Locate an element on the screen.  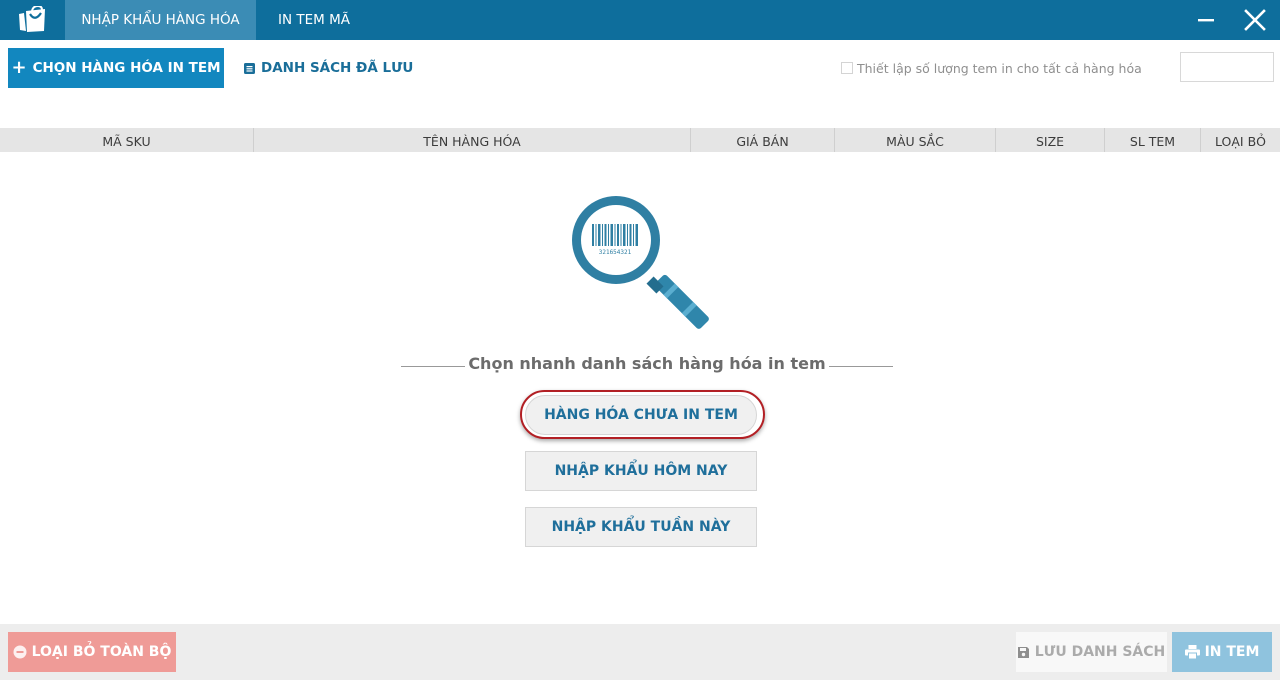
quick-select-title: Chọn nhanh danh sách hàng hóa in tem is located at coordinates (647, 363).